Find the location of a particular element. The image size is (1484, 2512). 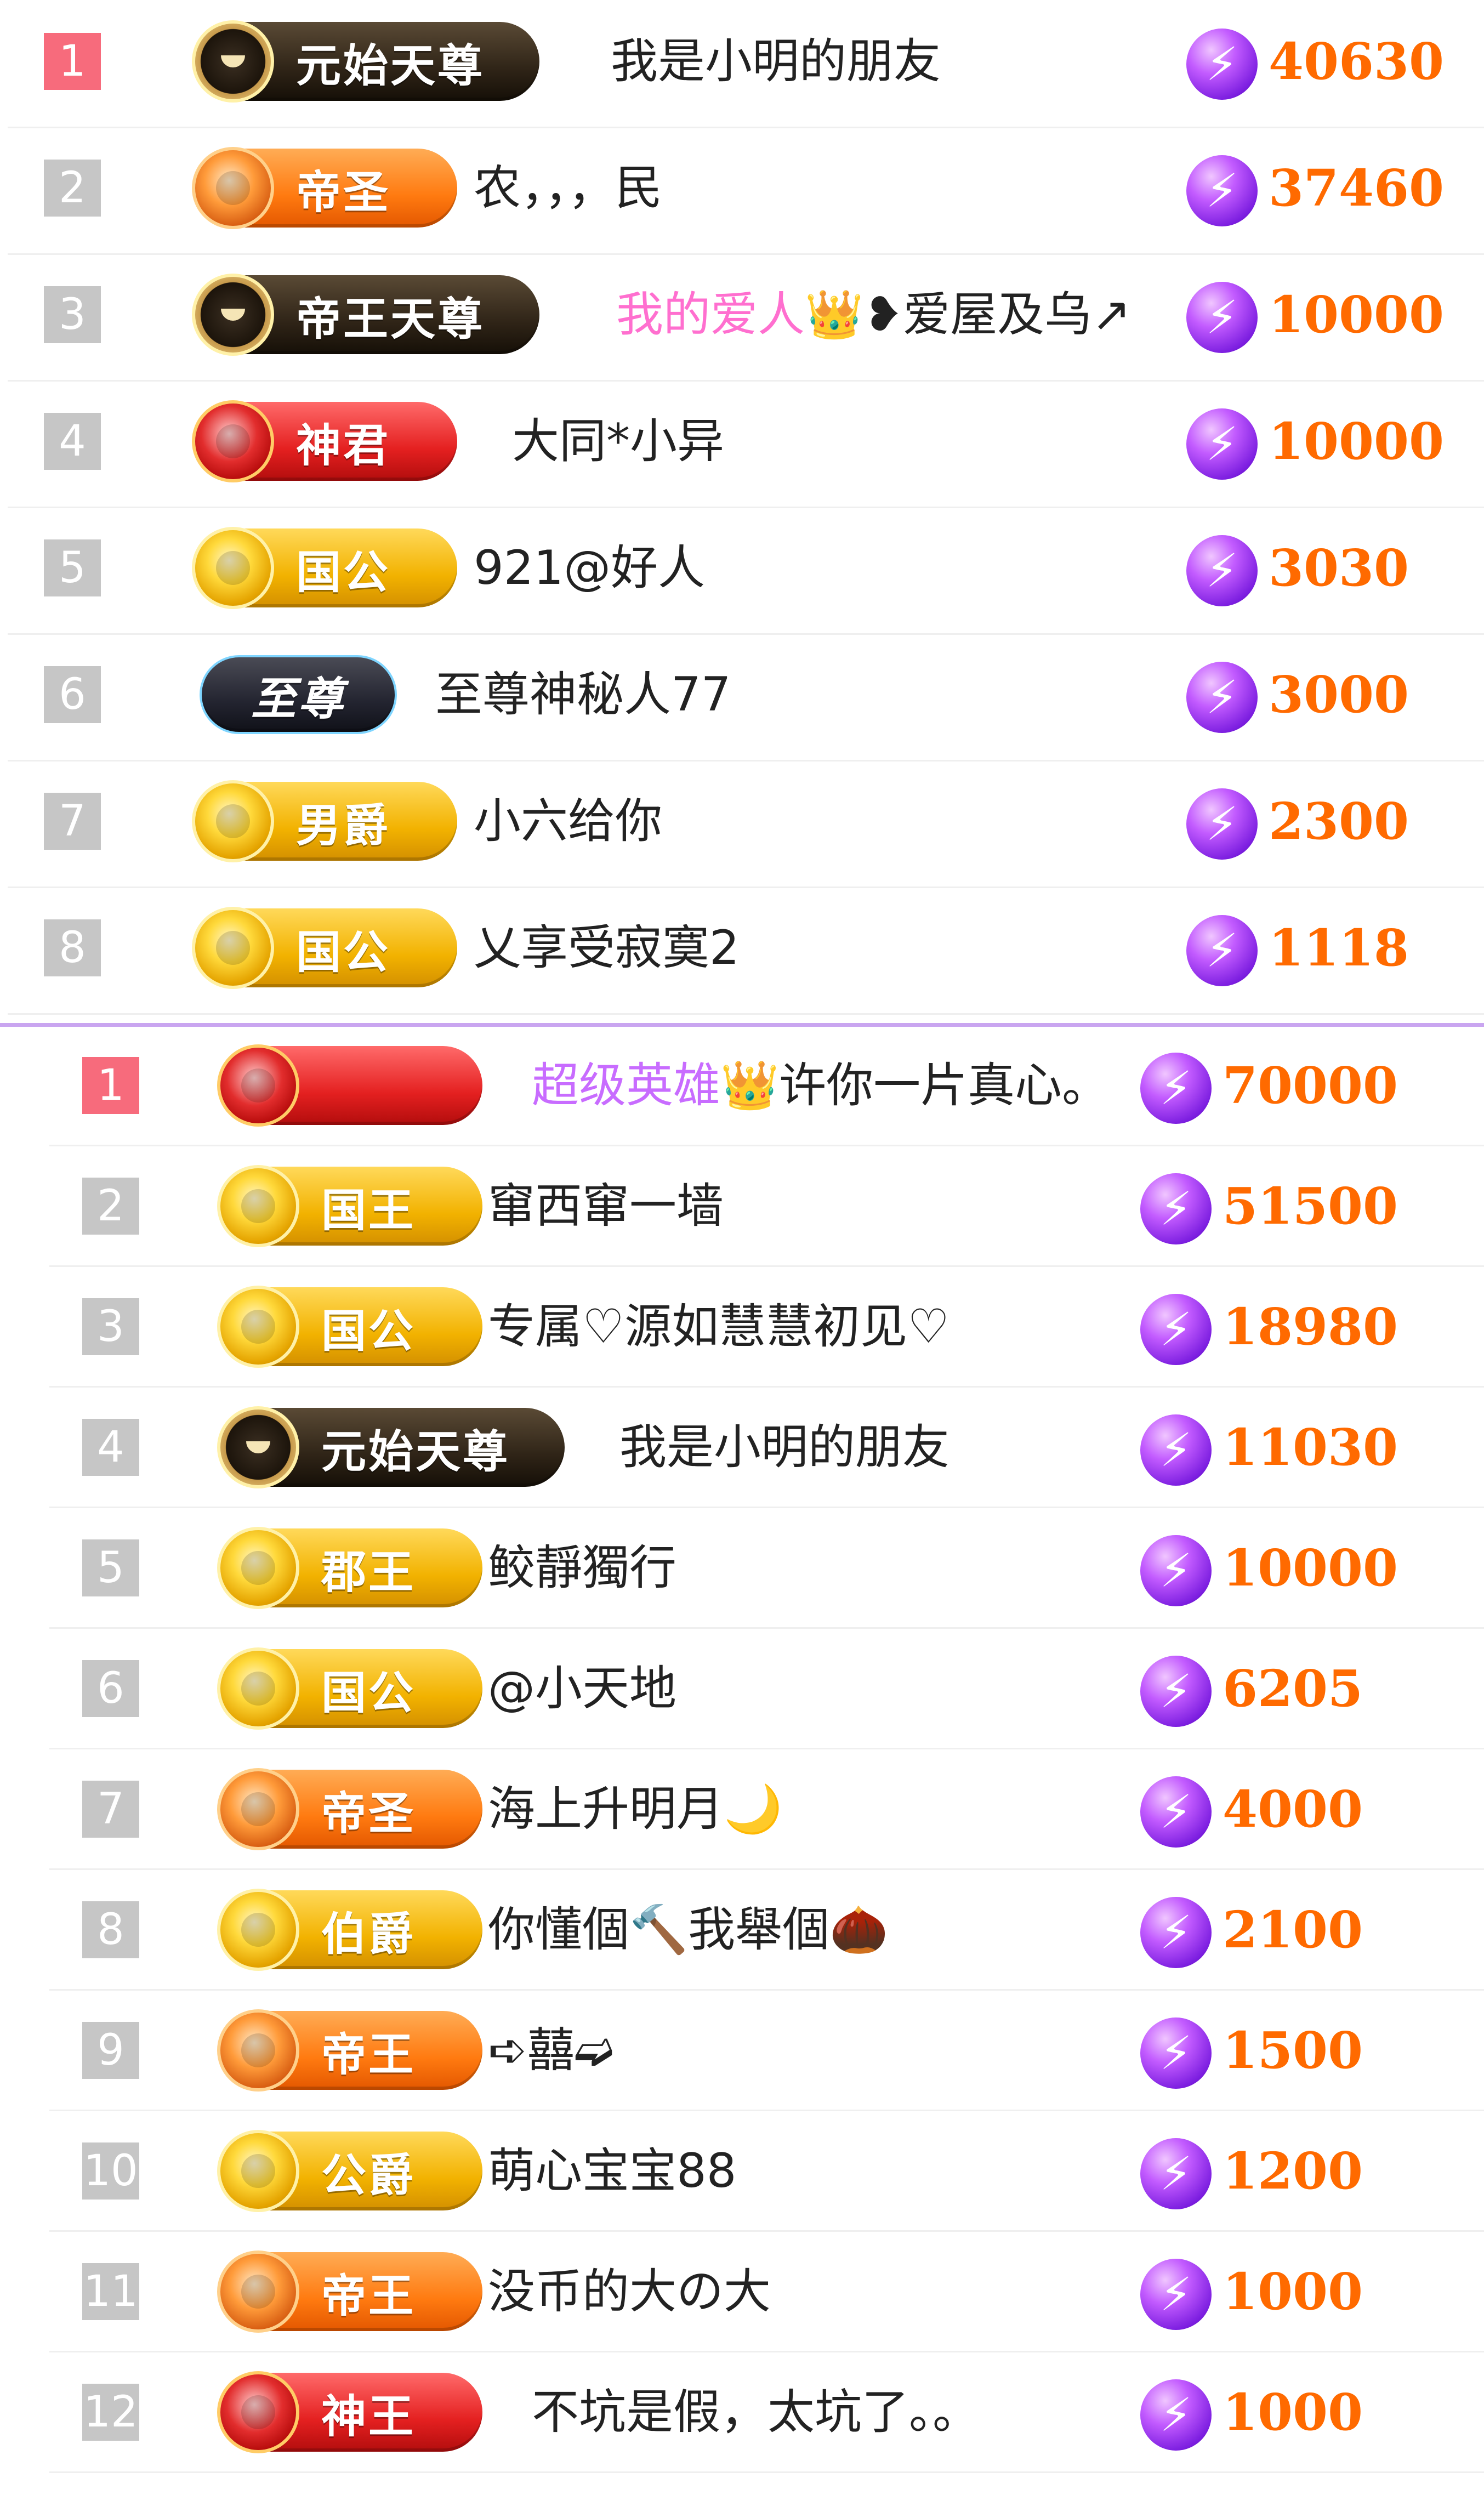

leaderboard-row: 1 元始天尊 我是小明的朋友 ⚡ 40630 is located at coordinates (746, 64).